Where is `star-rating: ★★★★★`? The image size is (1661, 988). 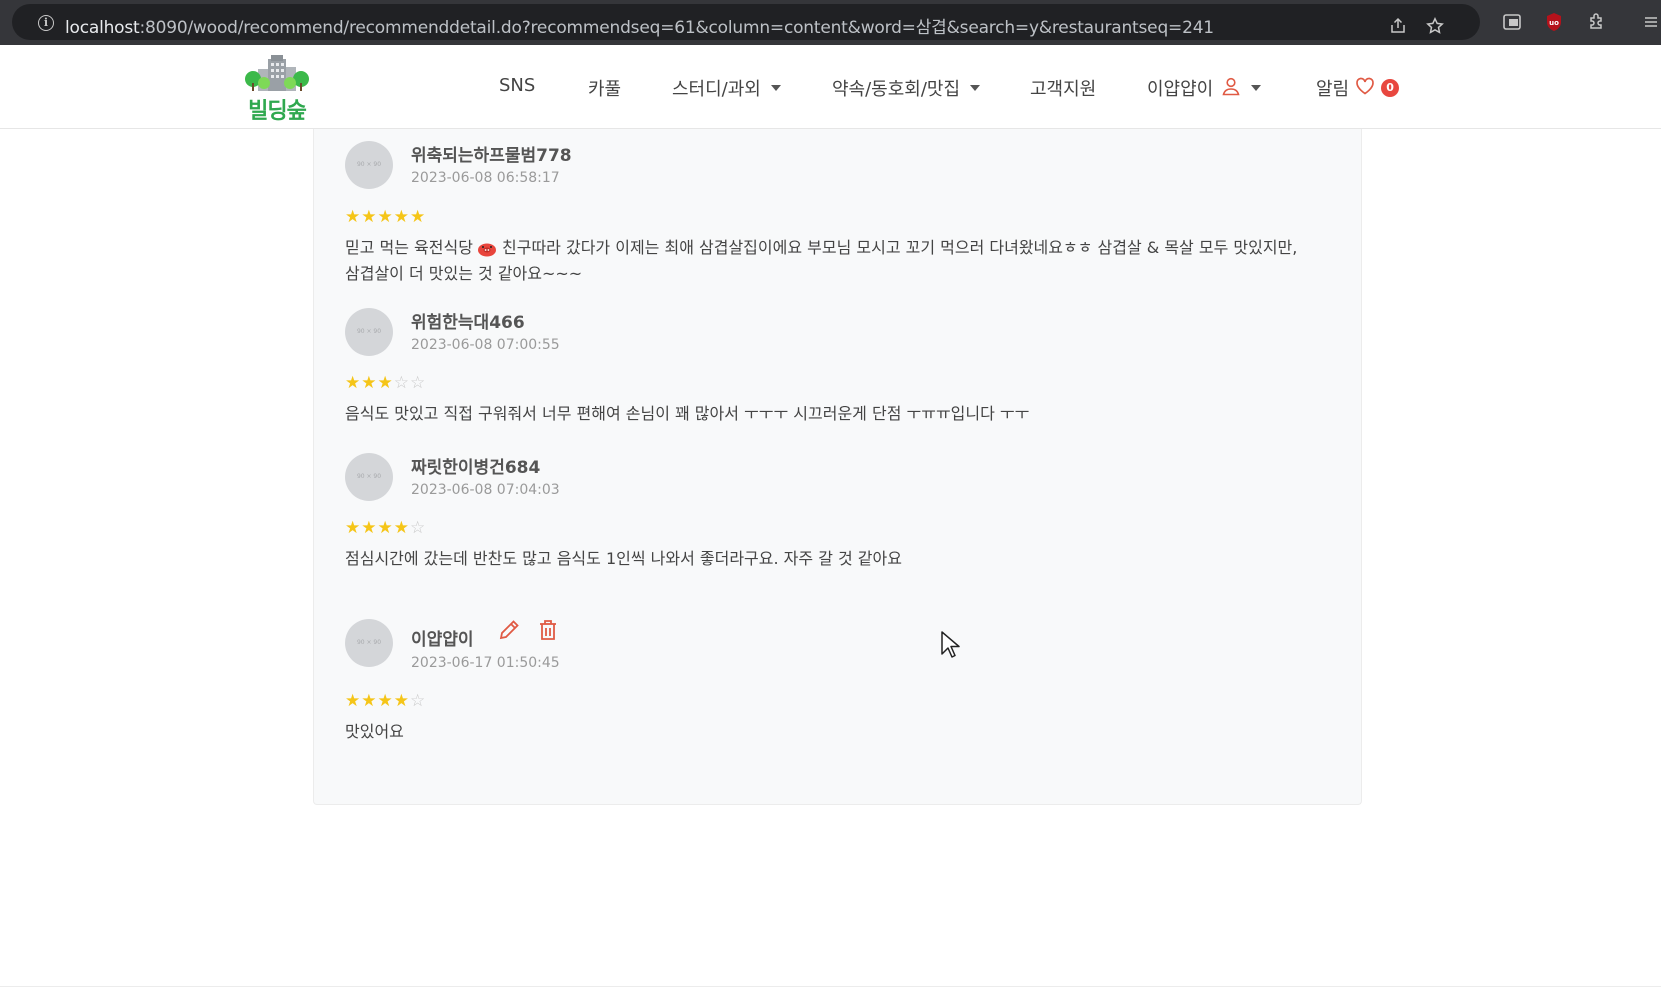 star-rating: ★★★★★ is located at coordinates (385, 217).